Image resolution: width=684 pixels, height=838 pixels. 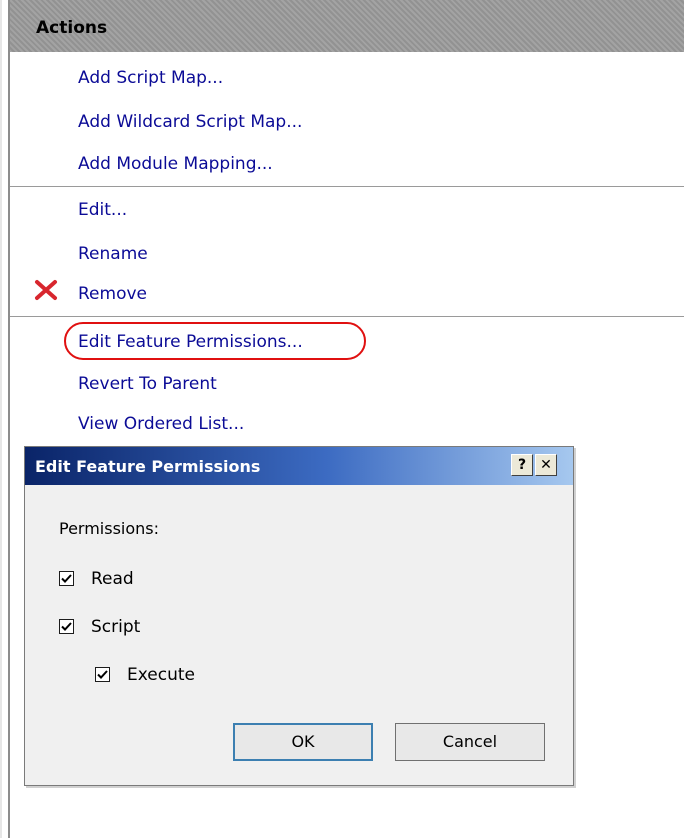 What do you see at coordinates (147, 384) in the screenshot?
I see `revert-to-parent-link: Revert To Parent` at bounding box center [147, 384].